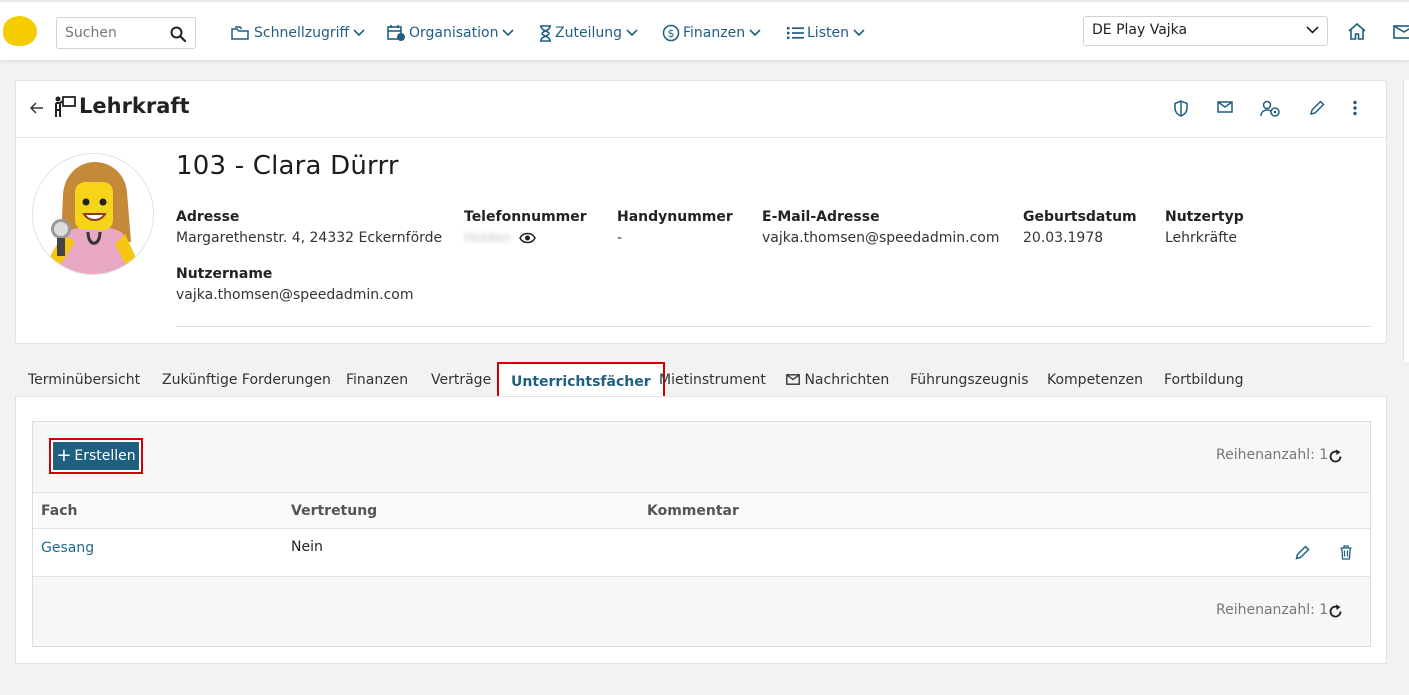  Describe the element at coordinates (821, 217) in the screenshot. I see `field-label: E-Mail-Adresse` at that location.